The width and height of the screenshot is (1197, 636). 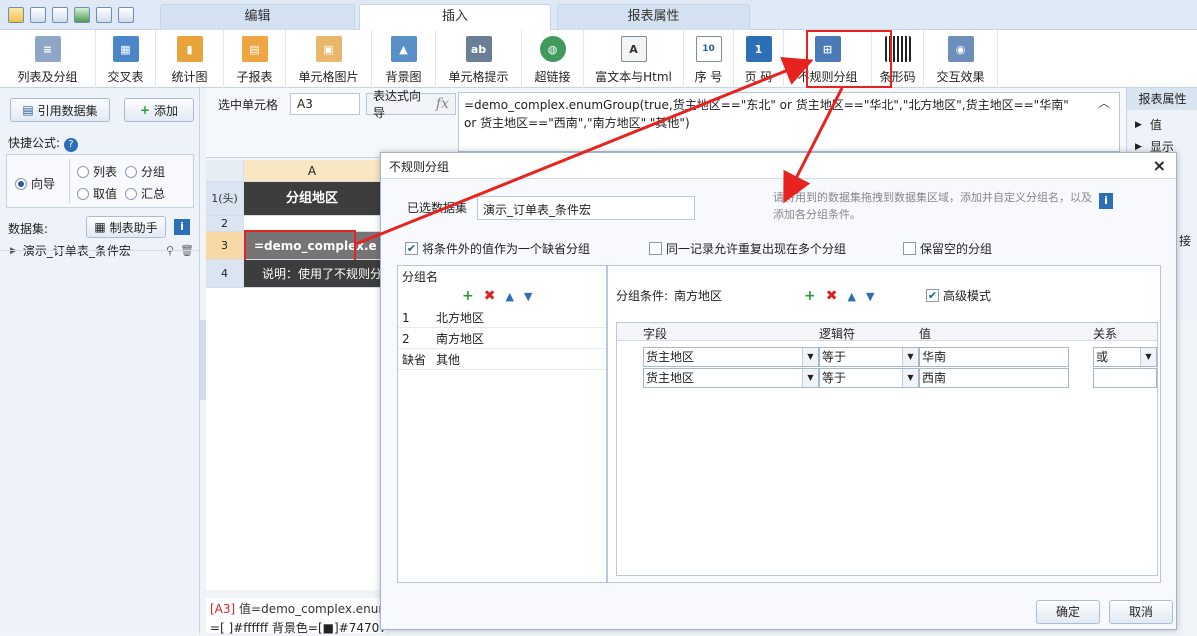 What do you see at coordinates (97, 171) in the screenshot?
I see `list-radio: 列表` at bounding box center [97, 171].